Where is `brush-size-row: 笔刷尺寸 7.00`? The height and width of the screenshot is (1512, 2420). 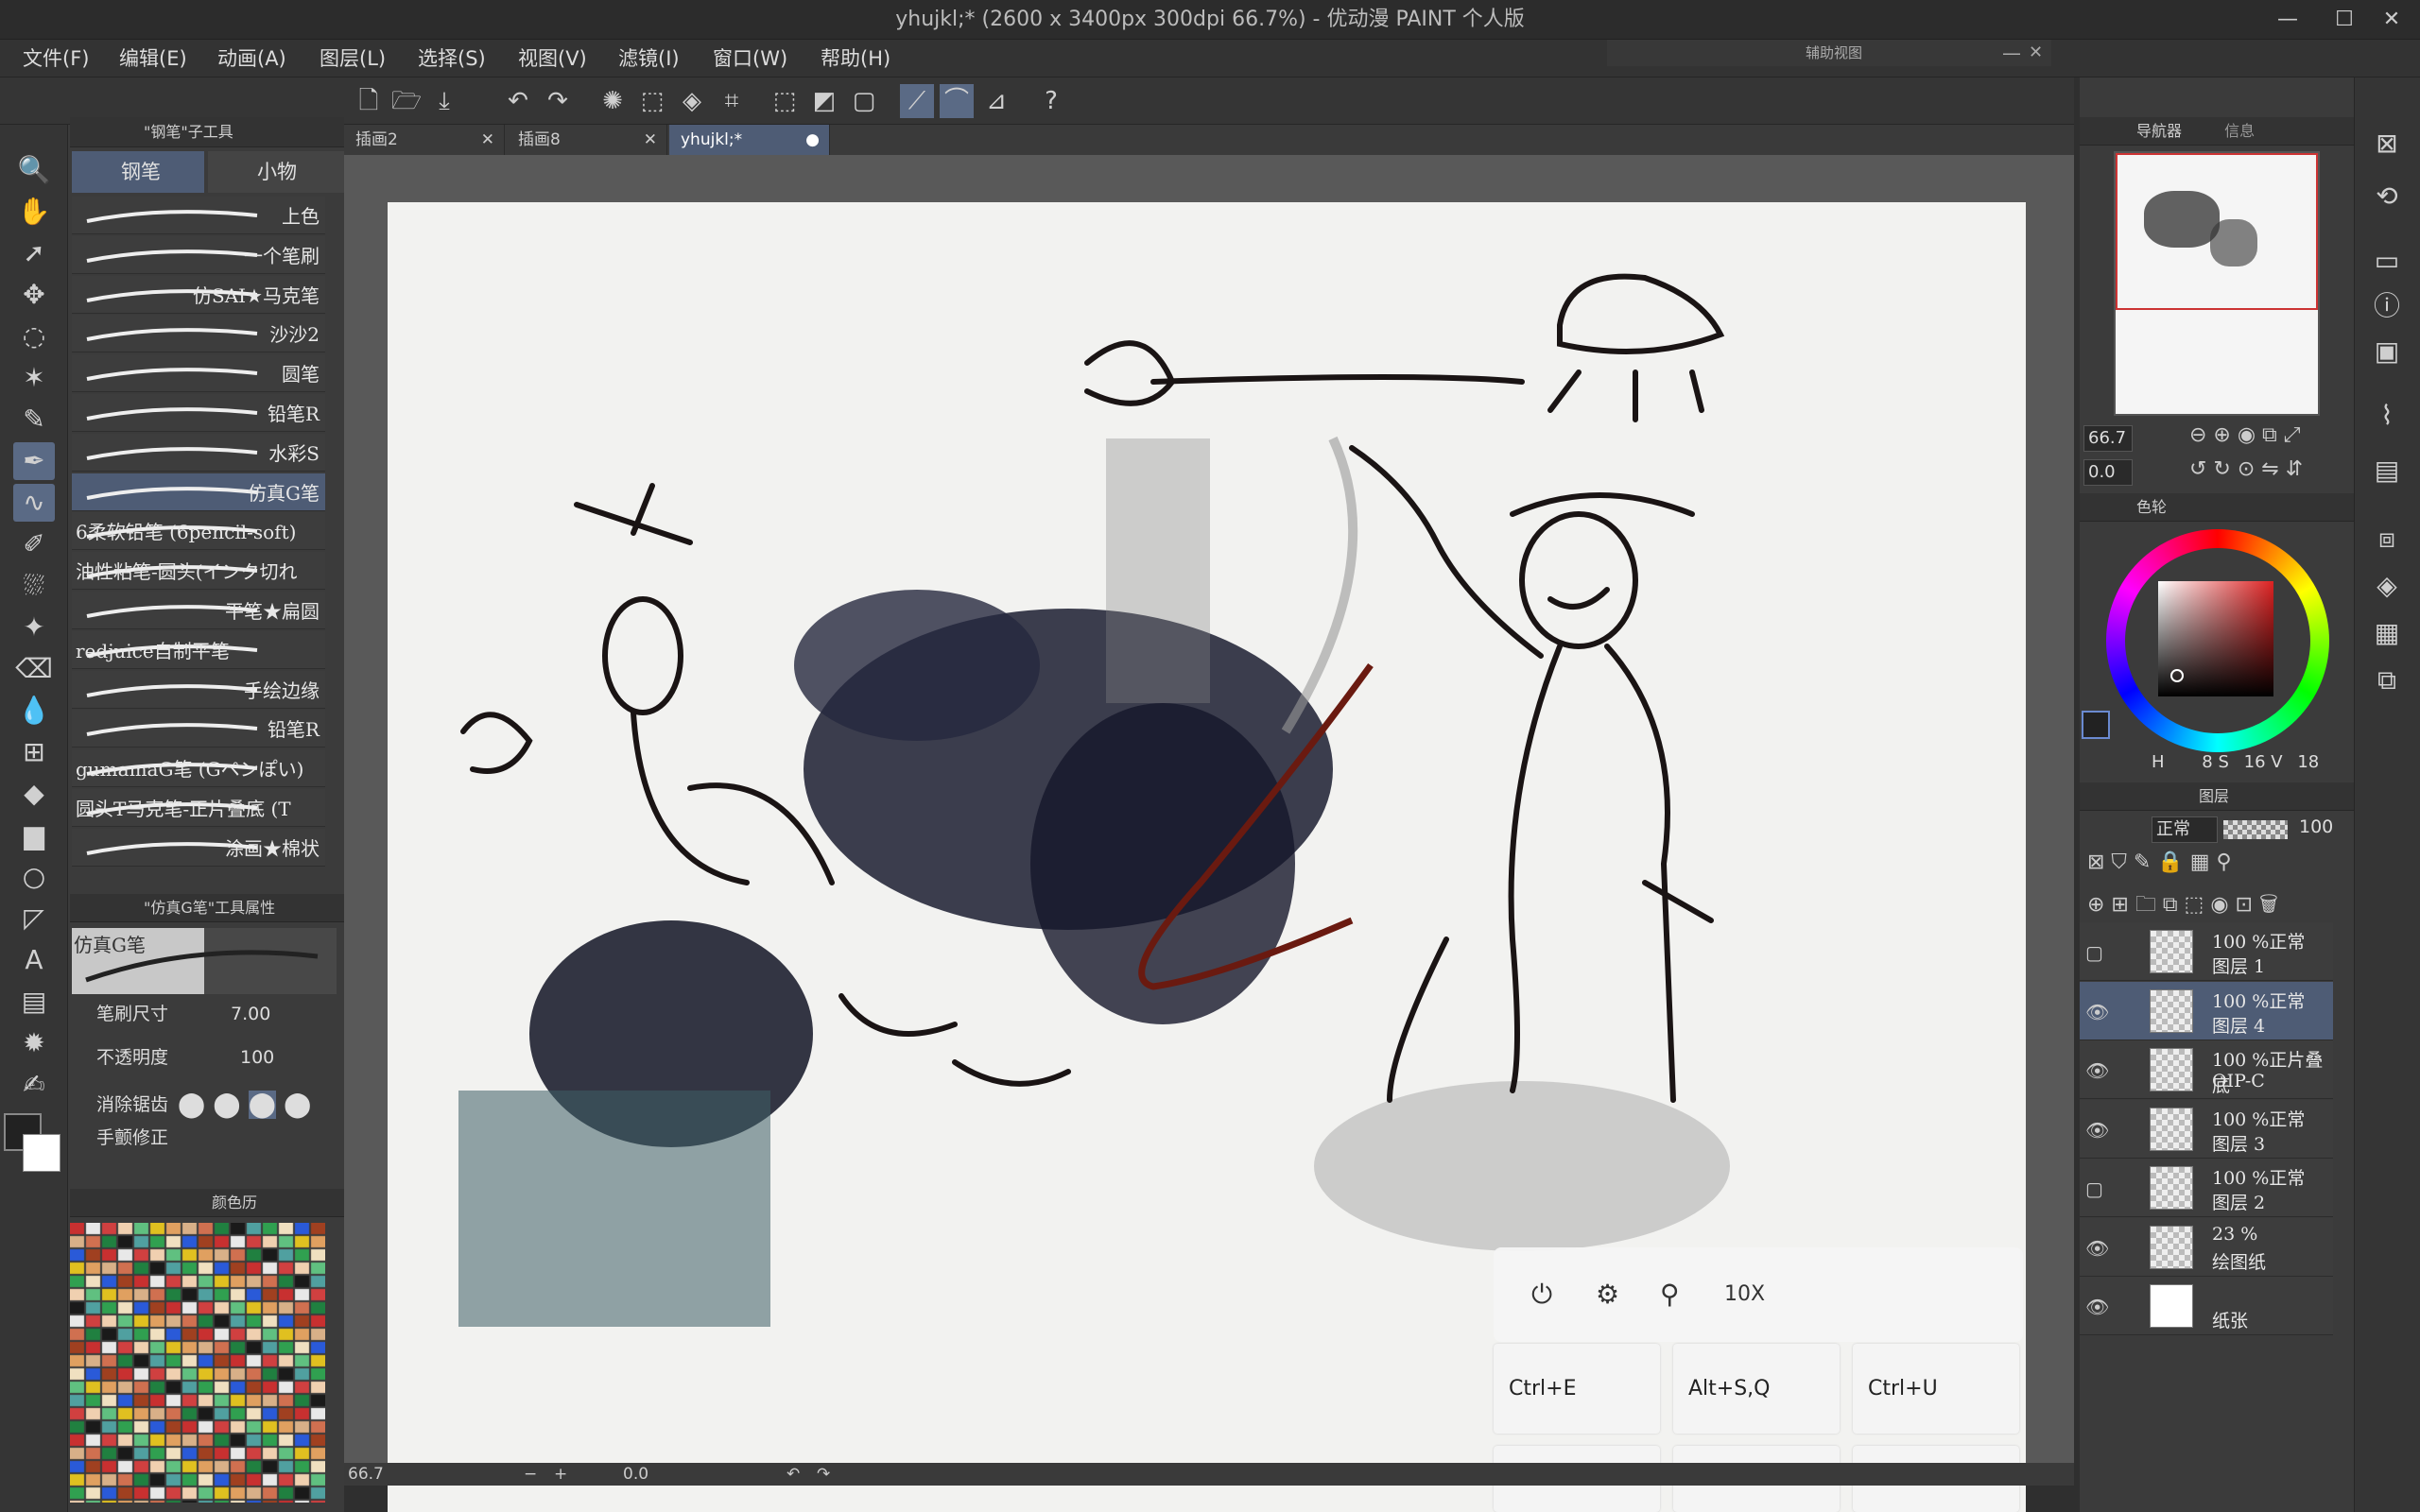 brush-size-row: 笔刷尺寸 7.00 is located at coordinates (209, 1014).